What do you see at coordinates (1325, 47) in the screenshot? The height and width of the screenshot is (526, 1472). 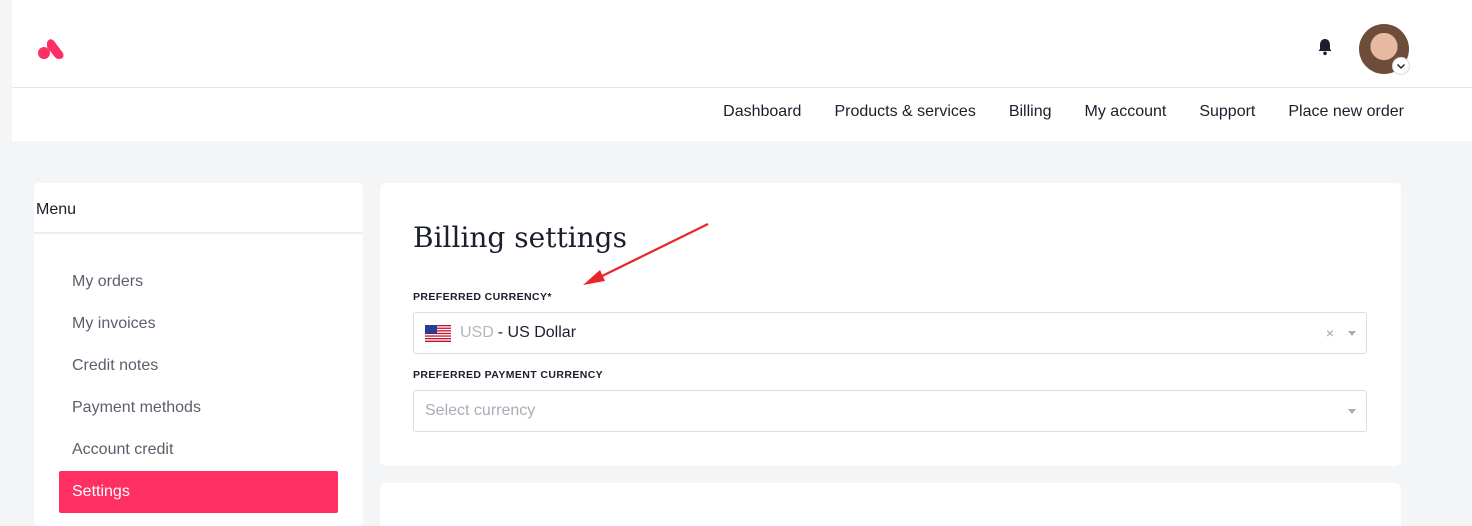 I see `bell-icon` at bounding box center [1325, 47].